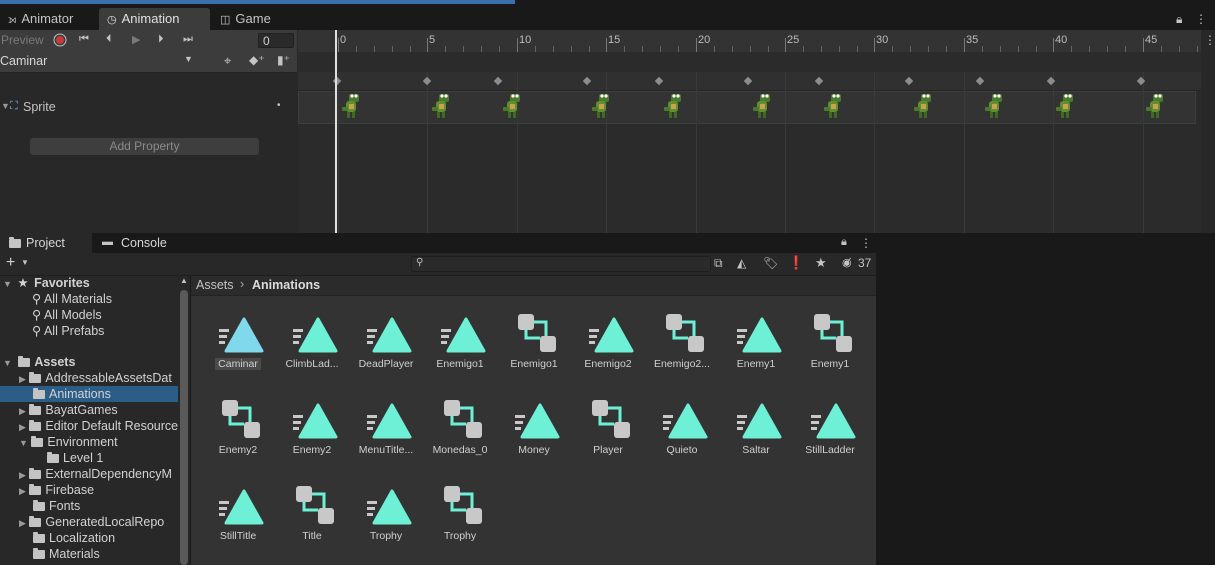 The image size is (1215, 565). What do you see at coordinates (1208, 131) in the screenshot?
I see `timeline-options: ⋮` at bounding box center [1208, 131].